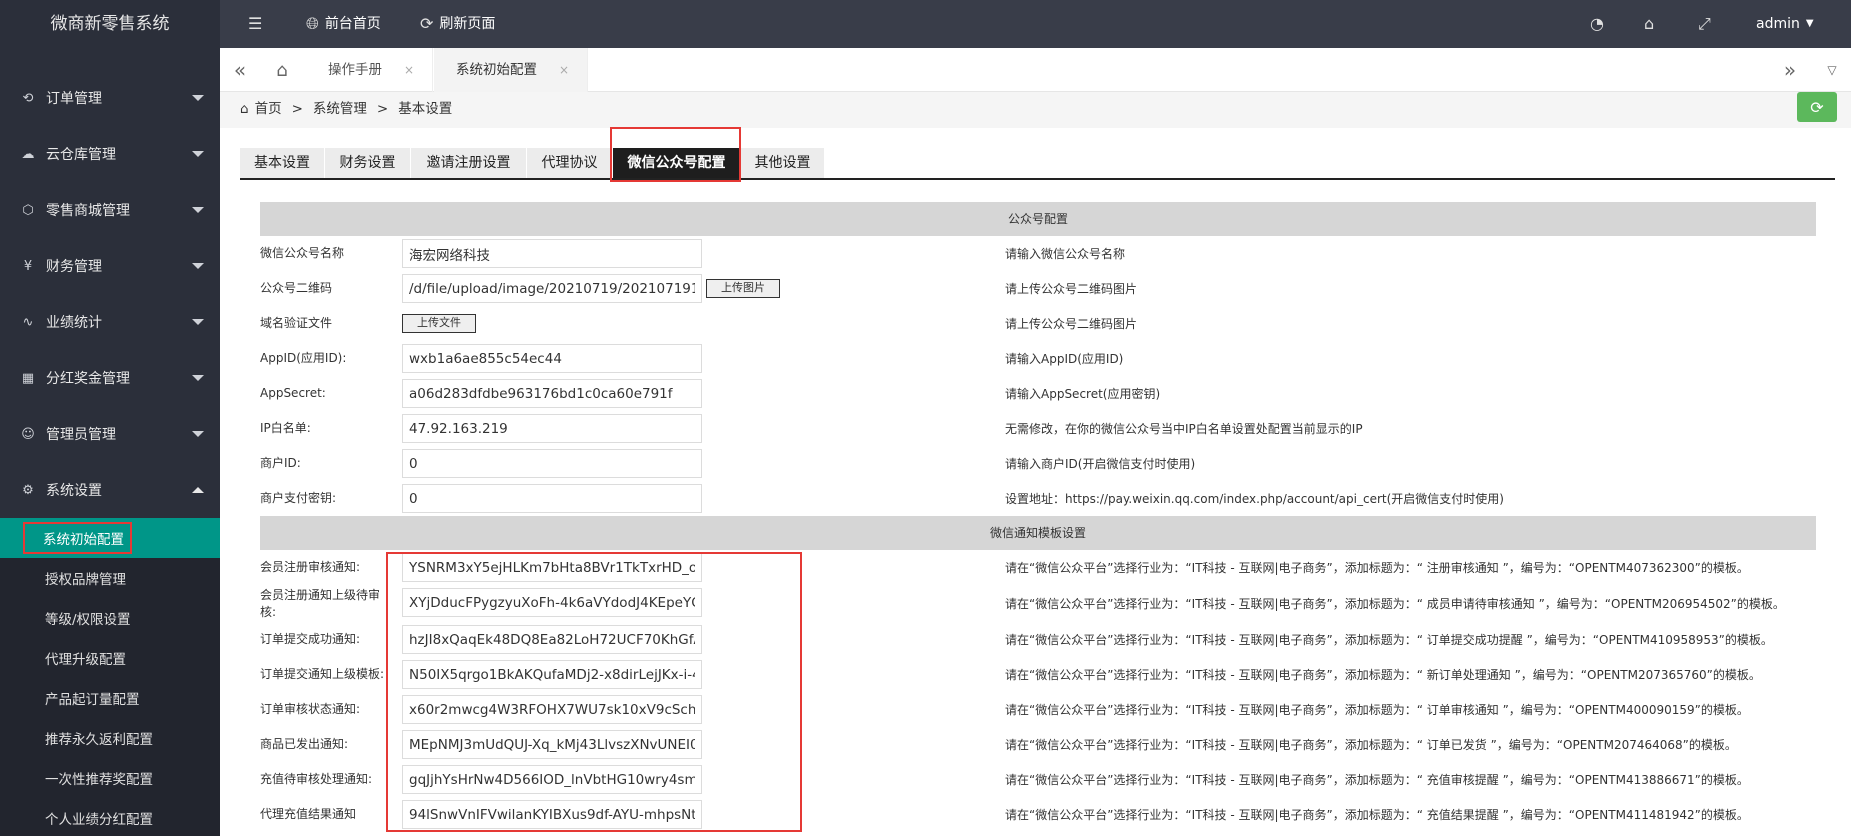 This screenshot has width=1851, height=836. I want to click on tabs-dropdown-button: ▽, so click(1831, 70).